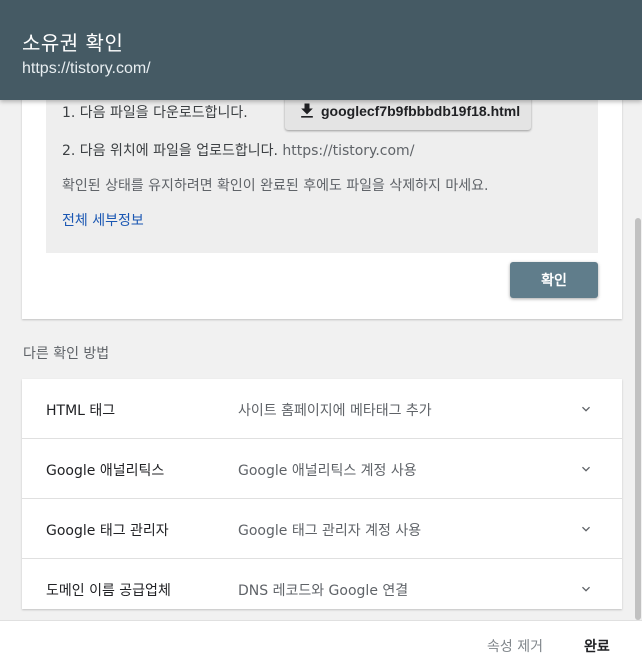 The width and height of the screenshot is (642, 668). Describe the element at coordinates (81, 411) in the screenshot. I see `method-name: HTML 태그` at that location.